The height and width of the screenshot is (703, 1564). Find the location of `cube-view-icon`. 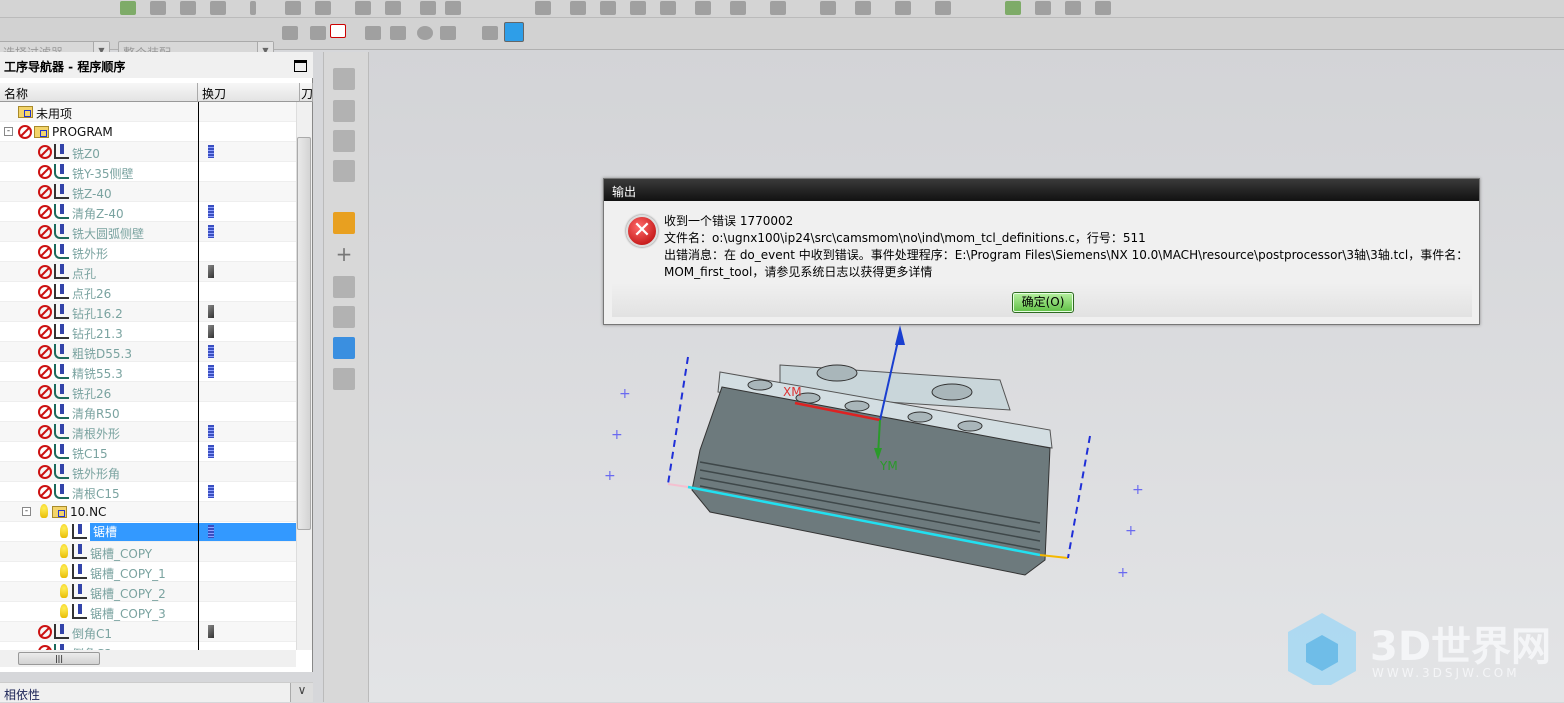

cube-view-icon is located at coordinates (514, 32).